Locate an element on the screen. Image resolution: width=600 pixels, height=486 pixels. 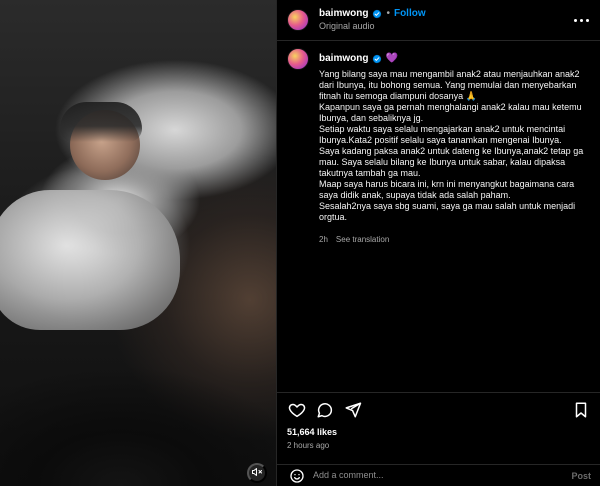
save-icon is located at coordinates (581, 410).